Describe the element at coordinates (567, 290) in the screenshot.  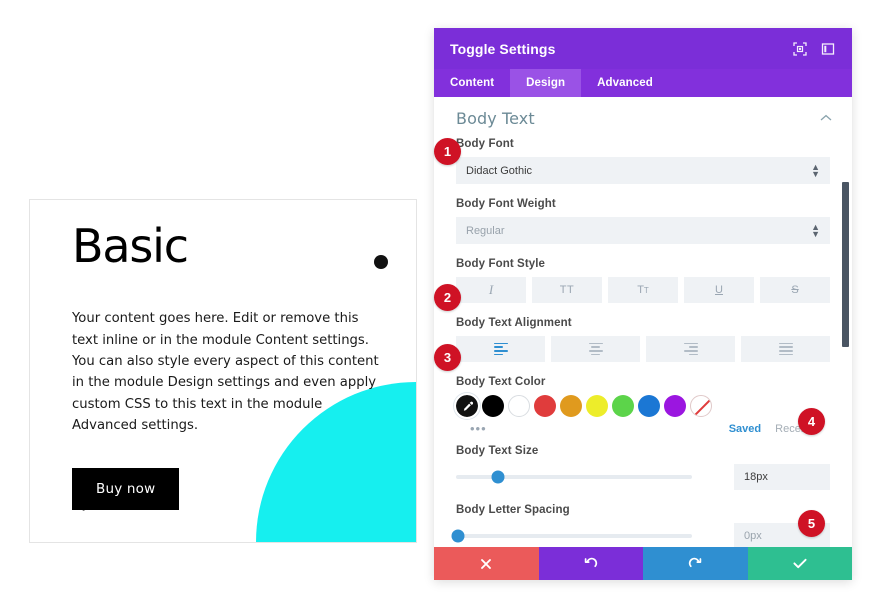
I see `uppercase-button: TT` at that location.